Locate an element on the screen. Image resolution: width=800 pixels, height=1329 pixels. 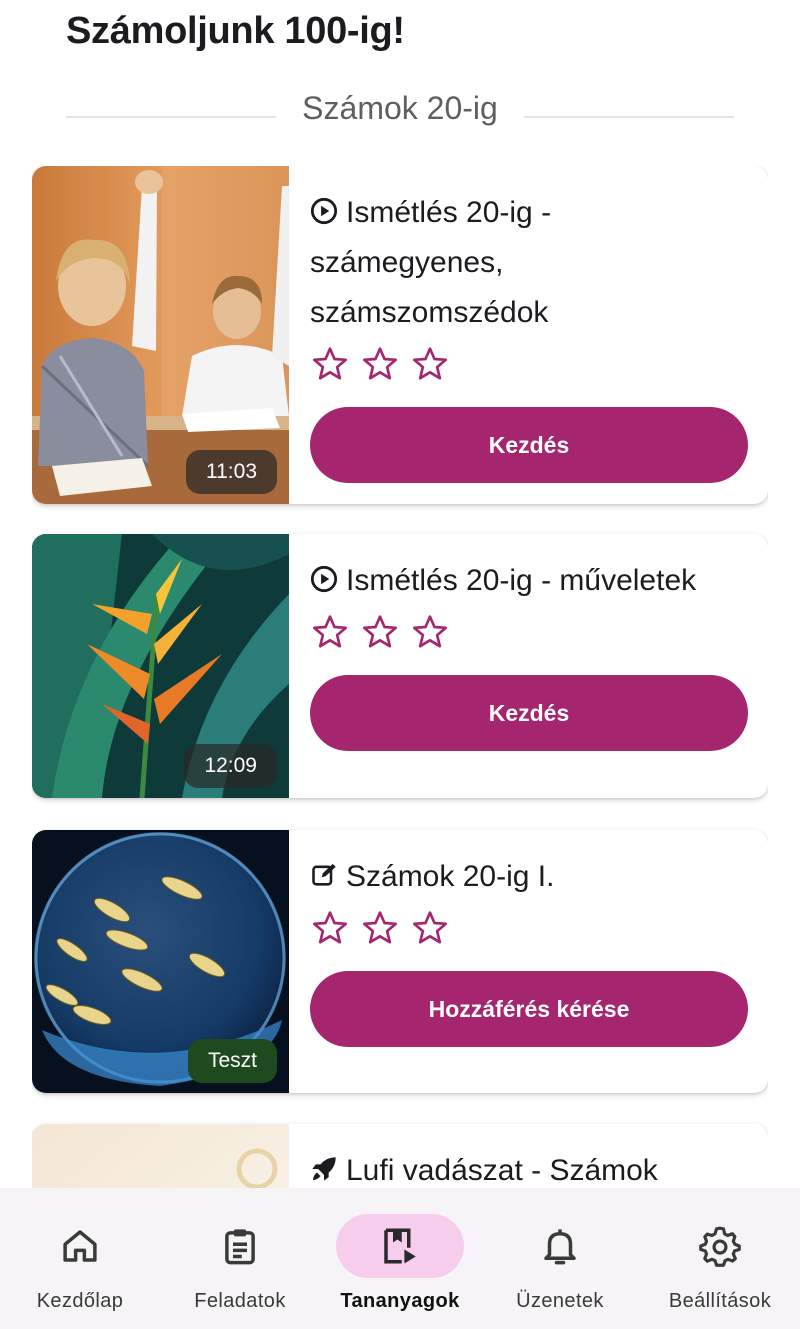
request-access-button: Hozzáférés kérése is located at coordinates (529, 1009).